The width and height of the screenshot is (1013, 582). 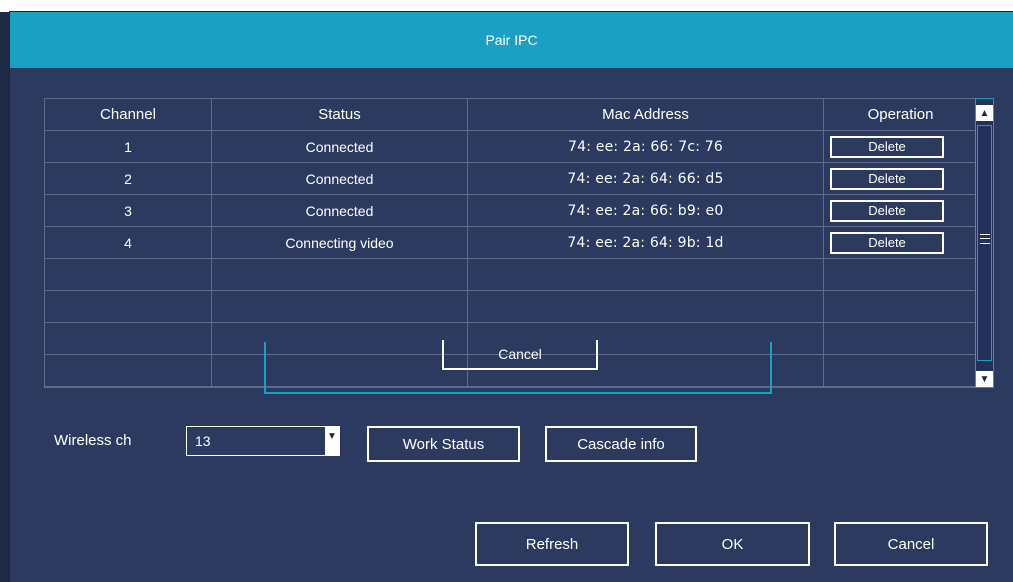 I want to click on dialog-title: Pair IPC, so click(x=511, y=40).